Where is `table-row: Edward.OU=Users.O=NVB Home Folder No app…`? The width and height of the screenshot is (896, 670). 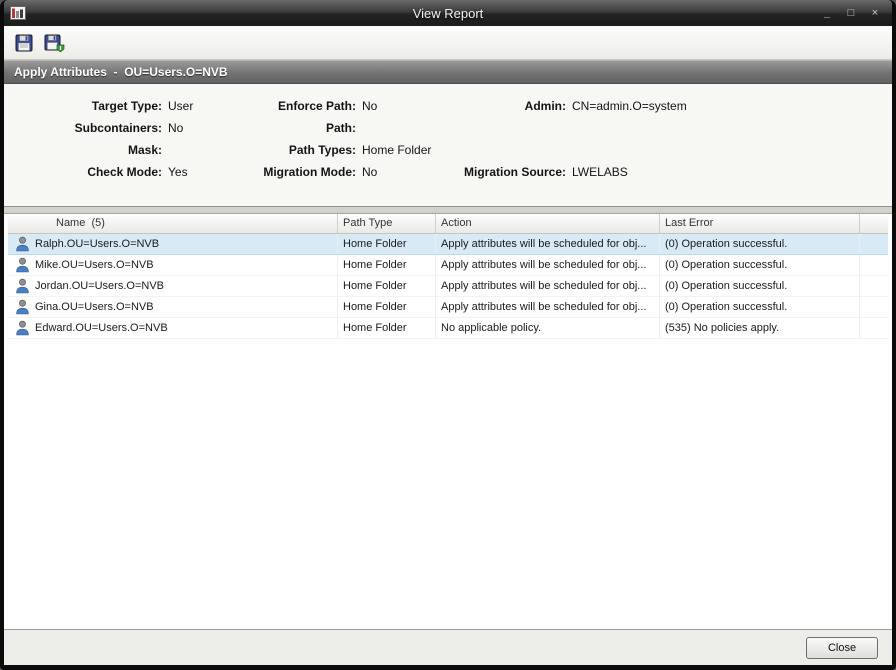 table-row: Edward.OU=Users.O=NVB Home Folder No app… is located at coordinates (448, 328).